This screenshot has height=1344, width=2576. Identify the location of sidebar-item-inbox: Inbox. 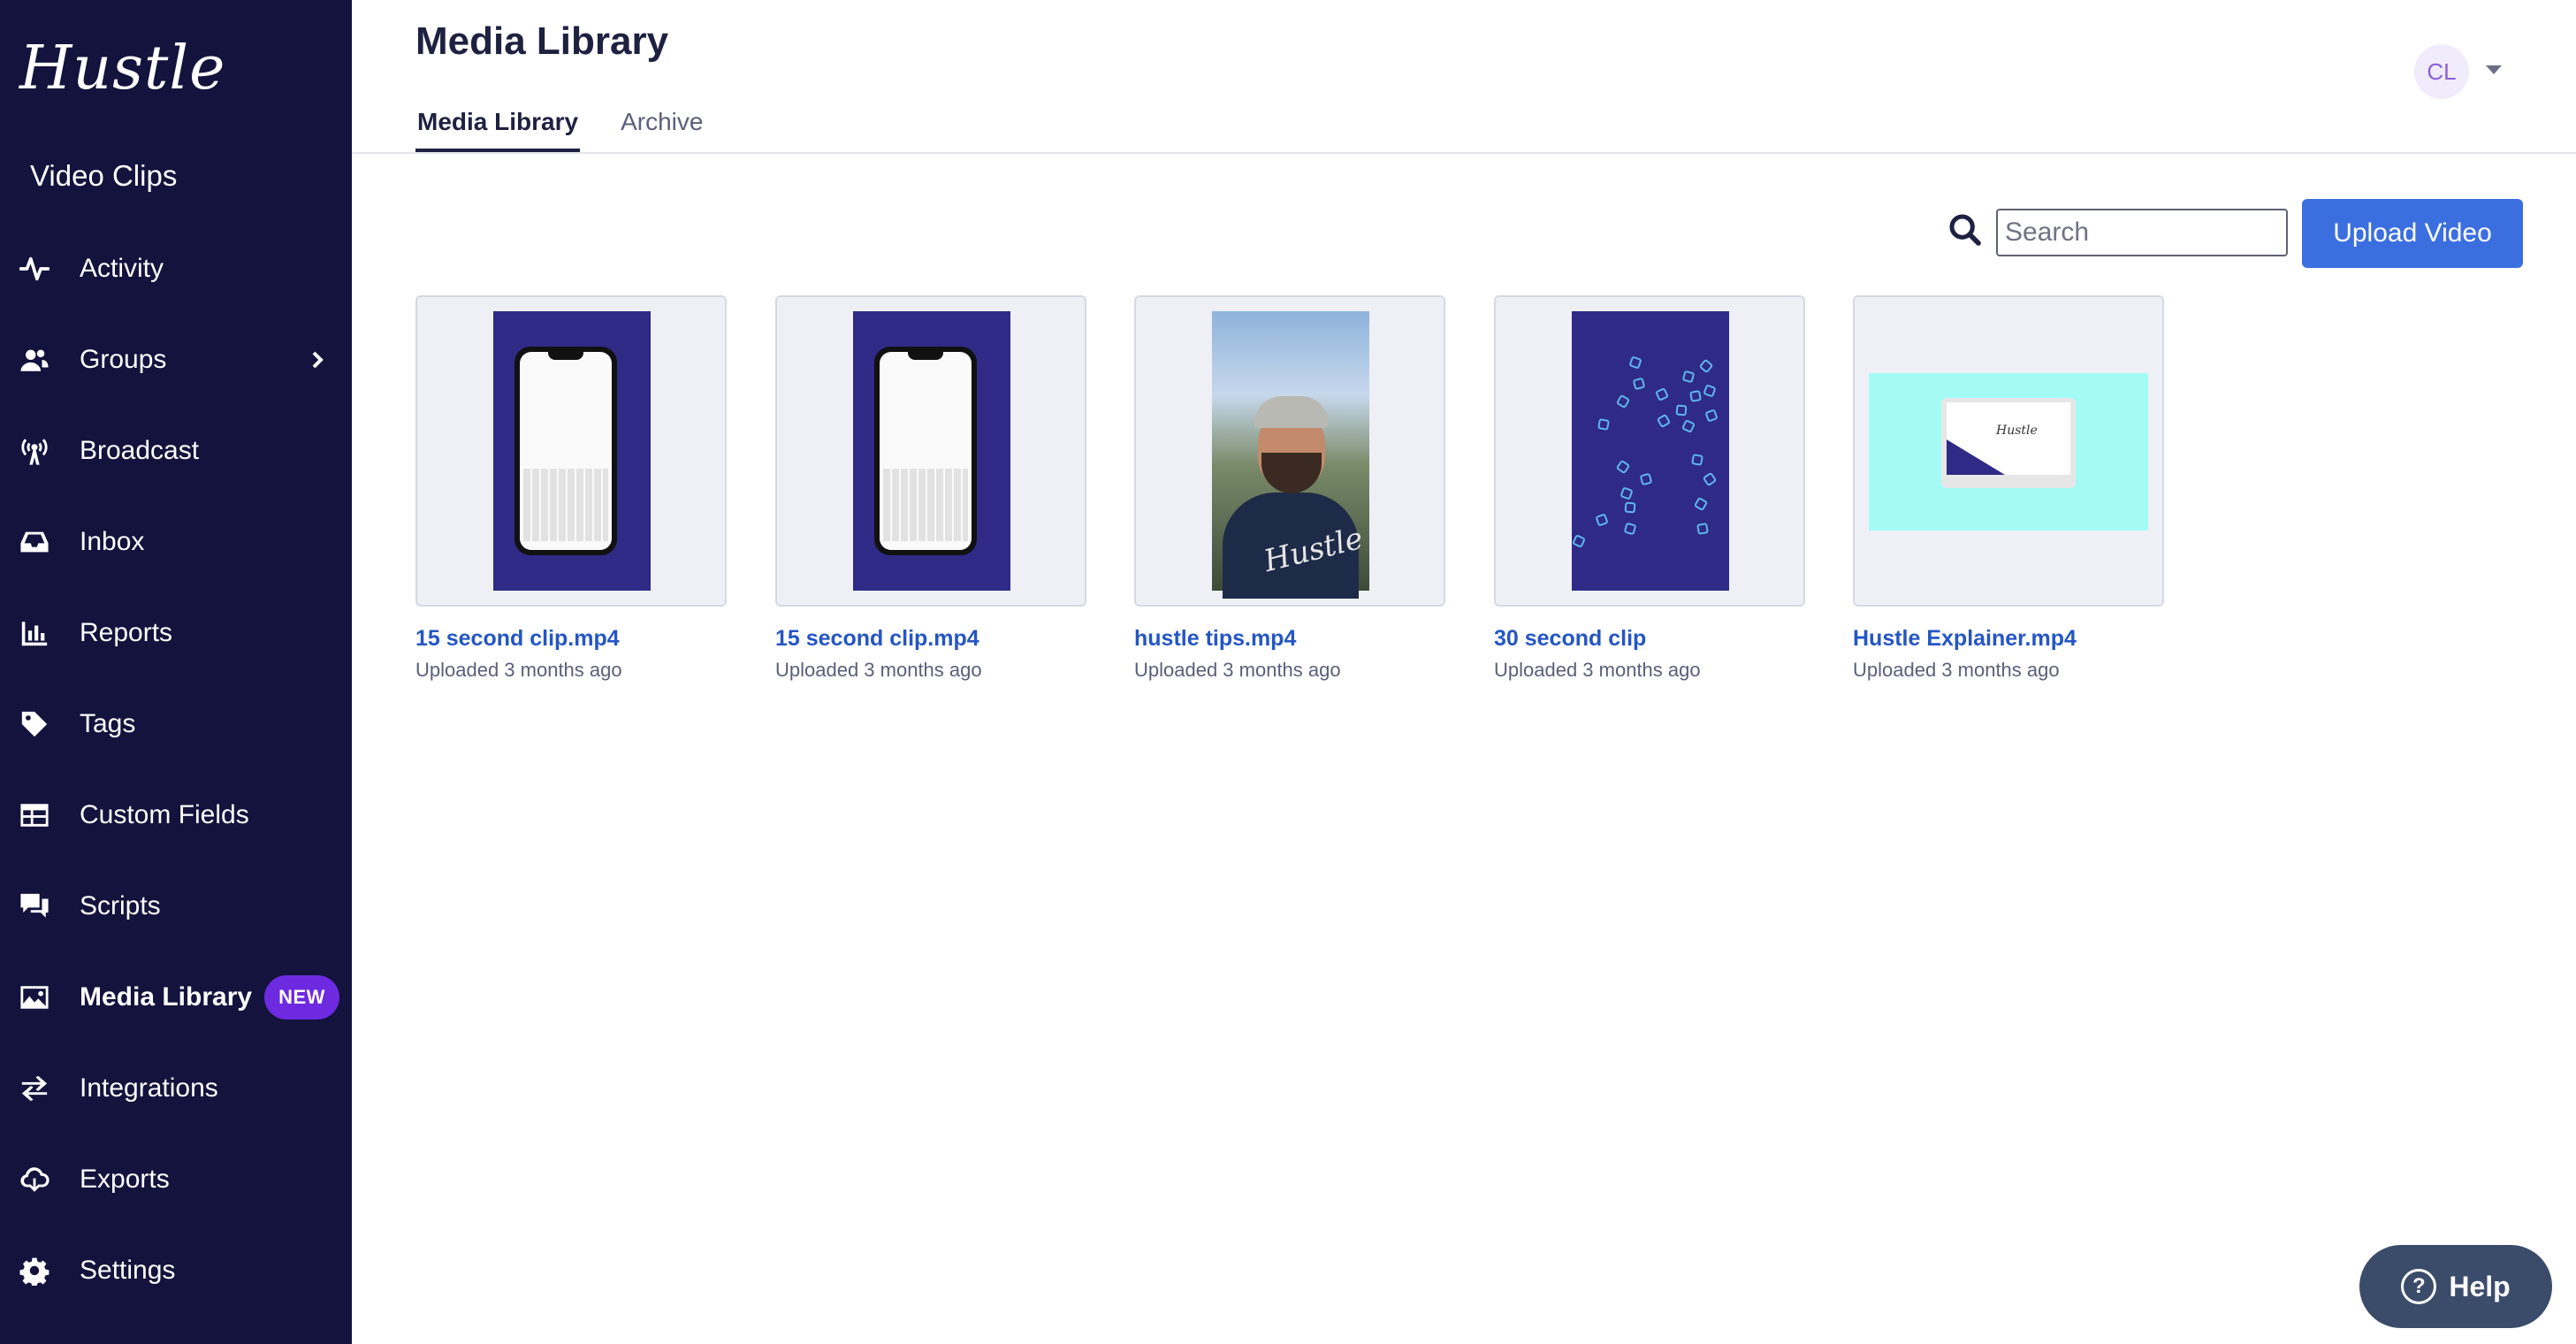
(176, 541).